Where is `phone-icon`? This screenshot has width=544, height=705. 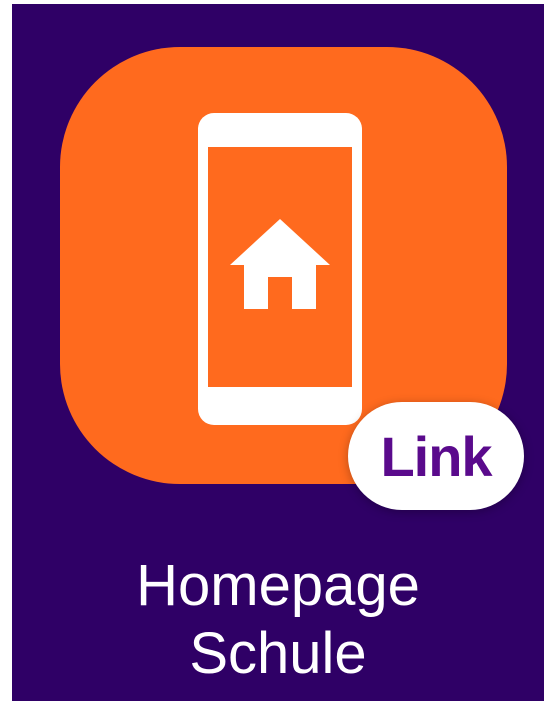
phone-icon is located at coordinates (280, 269).